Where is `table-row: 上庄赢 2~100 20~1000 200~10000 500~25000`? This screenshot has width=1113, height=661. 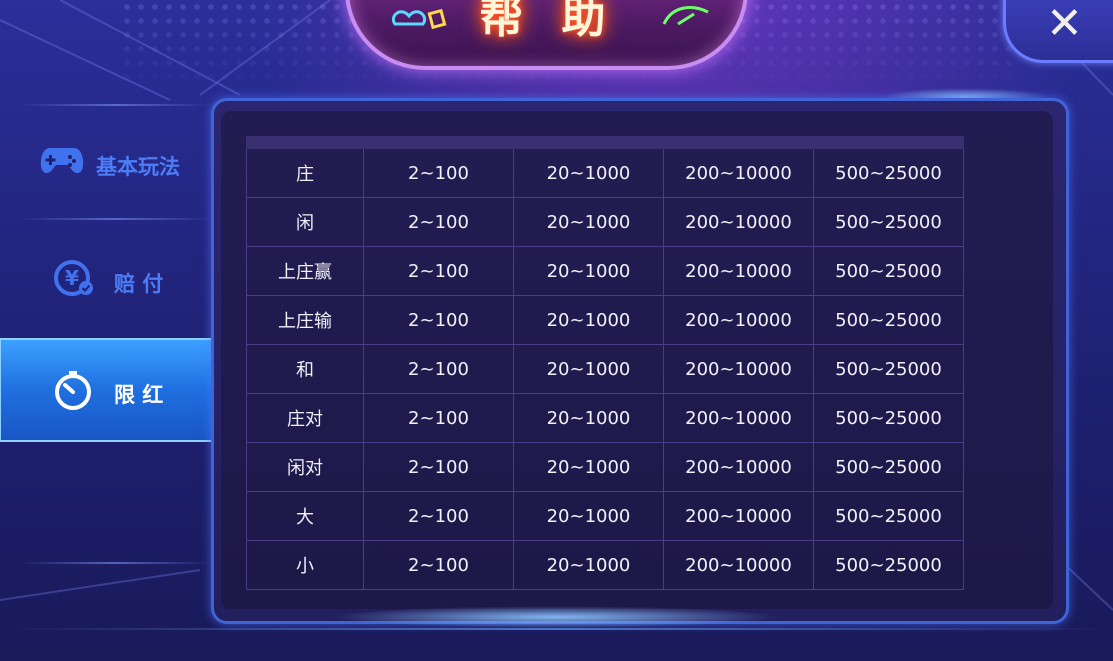
table-row: 上庄赢 2~100 20~1000 200~10000 500~25000 is located at coordinates (605, 271).